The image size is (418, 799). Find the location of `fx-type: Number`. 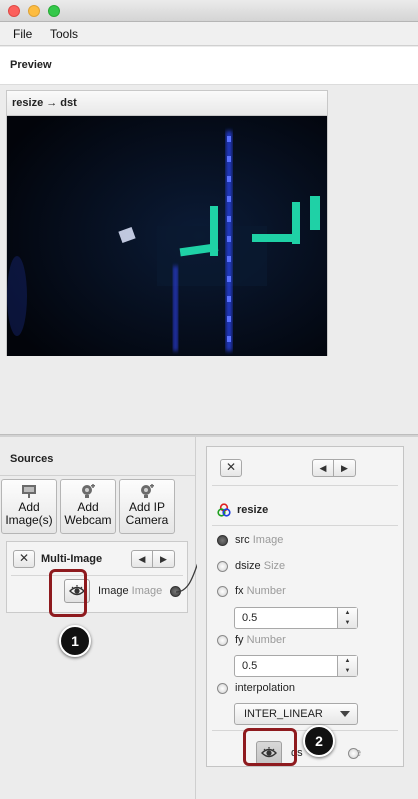

fx-type: Number is located at coordinates (266, 591).